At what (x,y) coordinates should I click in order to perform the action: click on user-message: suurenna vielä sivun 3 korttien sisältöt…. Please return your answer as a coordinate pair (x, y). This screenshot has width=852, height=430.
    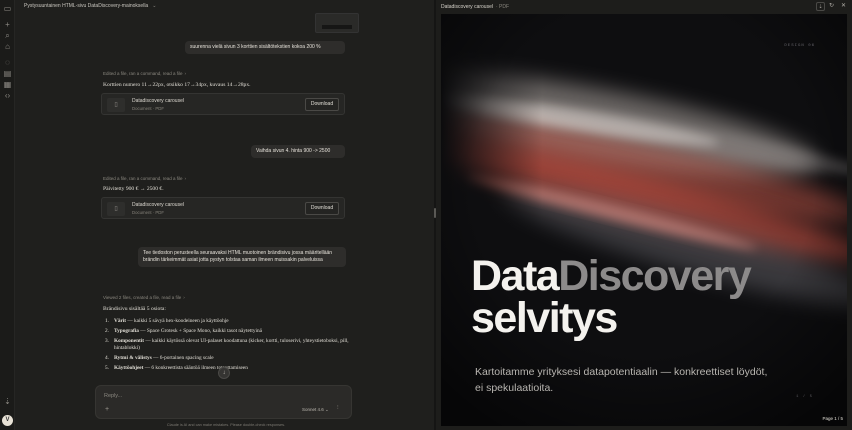
    Looking at the image, I should click on (265, 47).